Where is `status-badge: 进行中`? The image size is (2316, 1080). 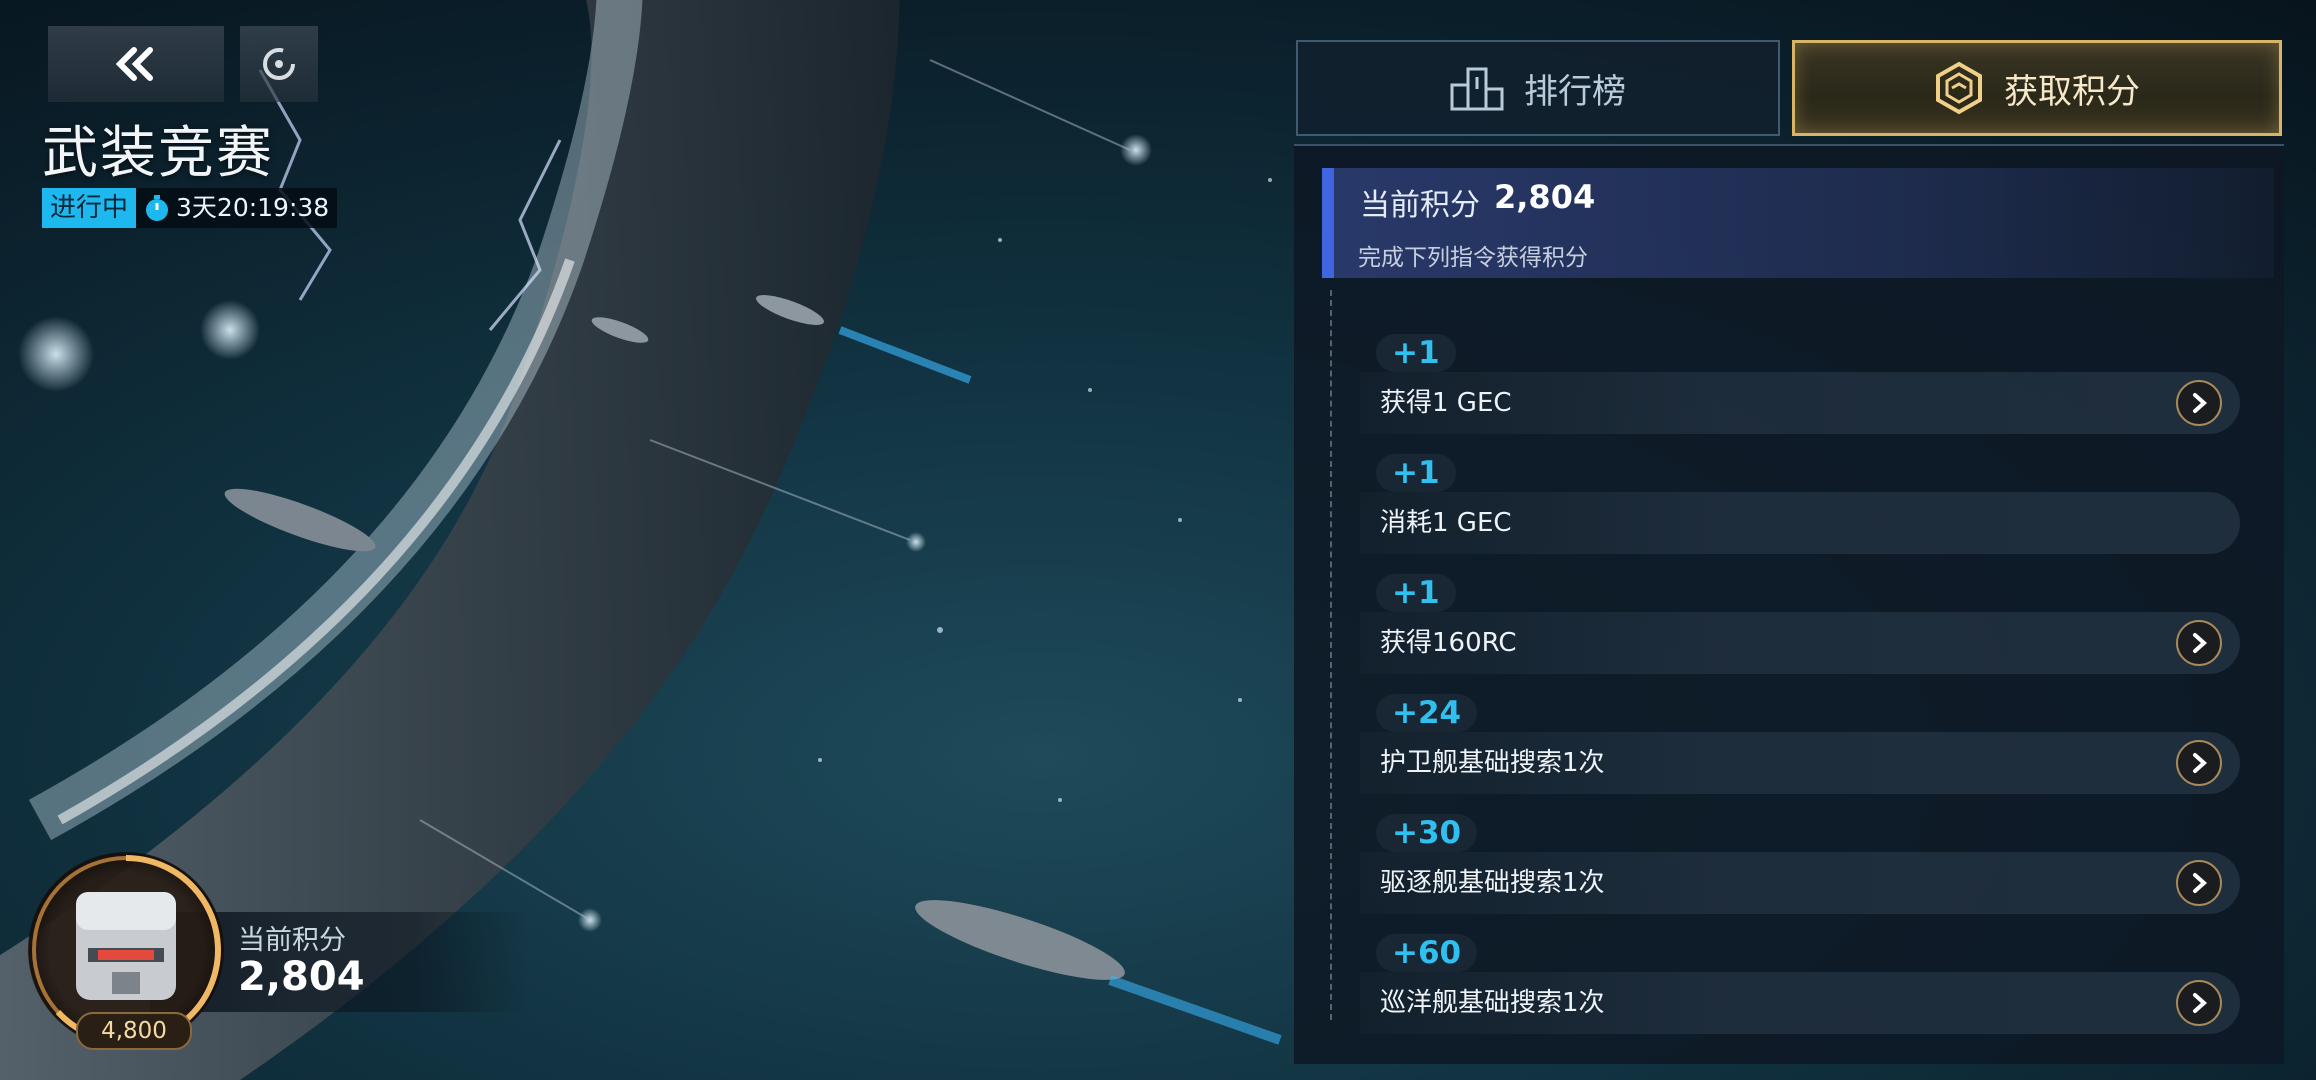 status-badge: 进行中 is located at coordinates (89, 208).